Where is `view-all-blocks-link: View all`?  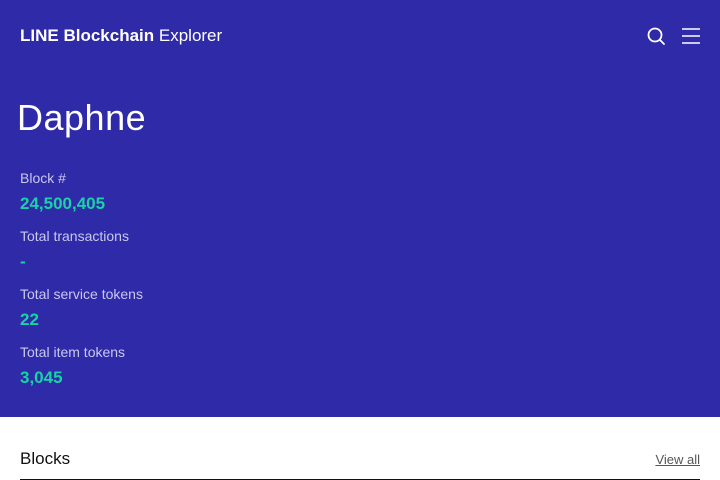 view-all-blocks-link: View all is located at coordinates (677, 460).